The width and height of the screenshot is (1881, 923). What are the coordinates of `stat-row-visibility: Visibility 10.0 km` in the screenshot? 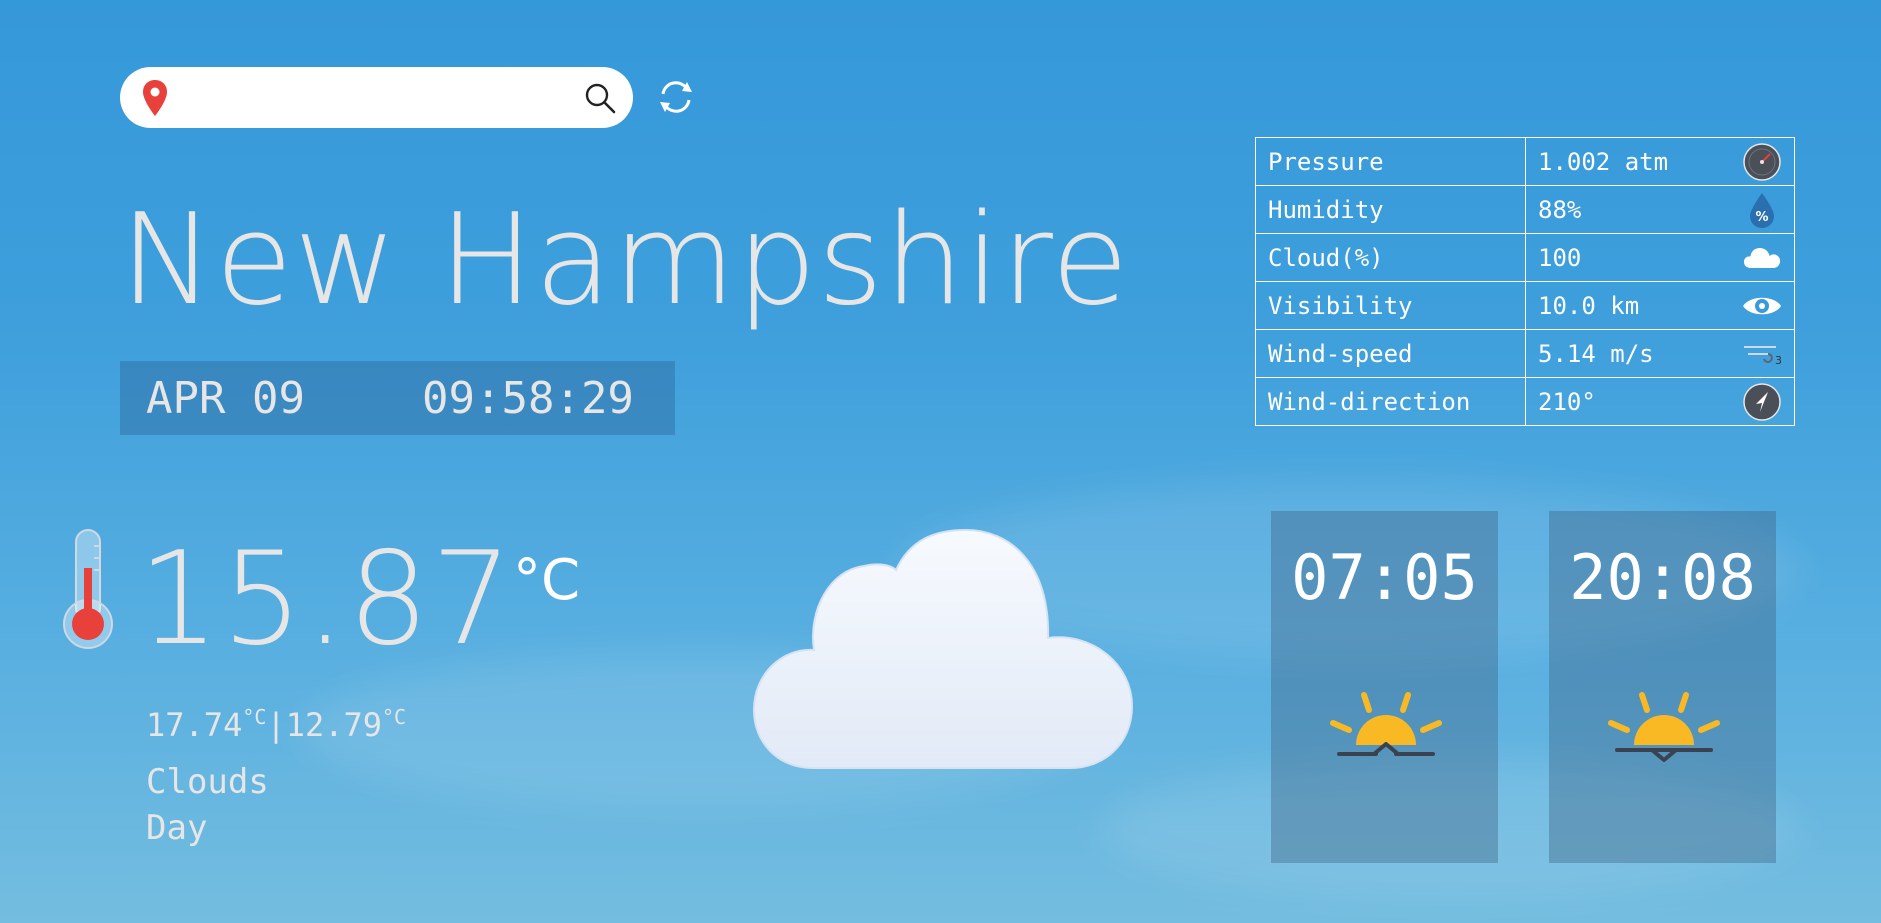 It's located at (1525, 305).